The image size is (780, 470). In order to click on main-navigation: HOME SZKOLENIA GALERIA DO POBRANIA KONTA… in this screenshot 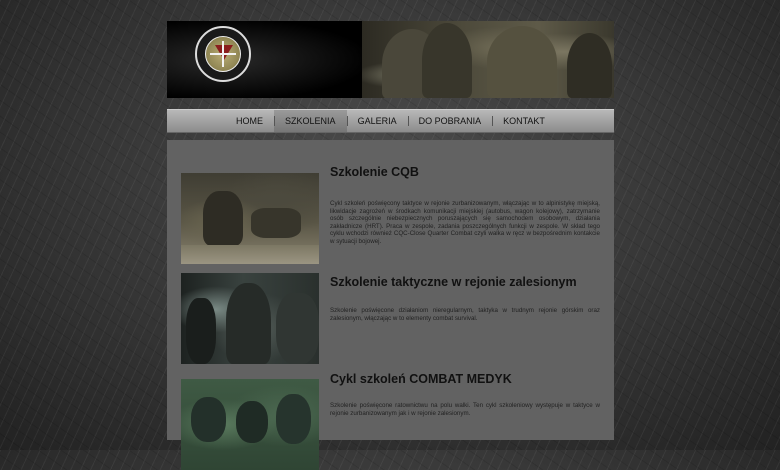, I will do `click(390, 121)`.